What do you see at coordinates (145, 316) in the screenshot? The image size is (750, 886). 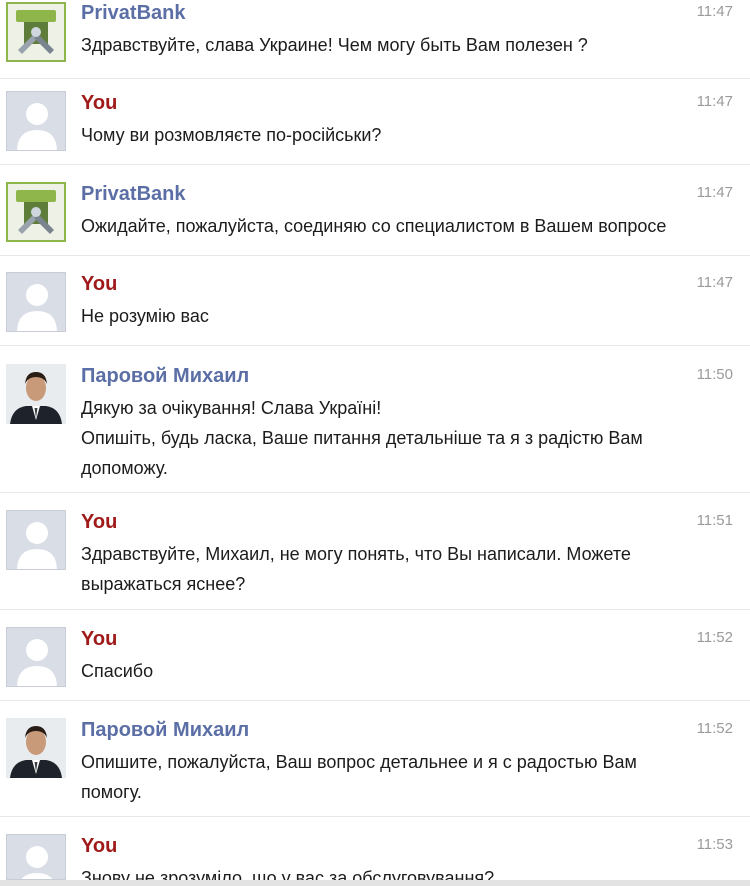 I see `message-line: Не розумію вас` at bounding box center [145, 316].